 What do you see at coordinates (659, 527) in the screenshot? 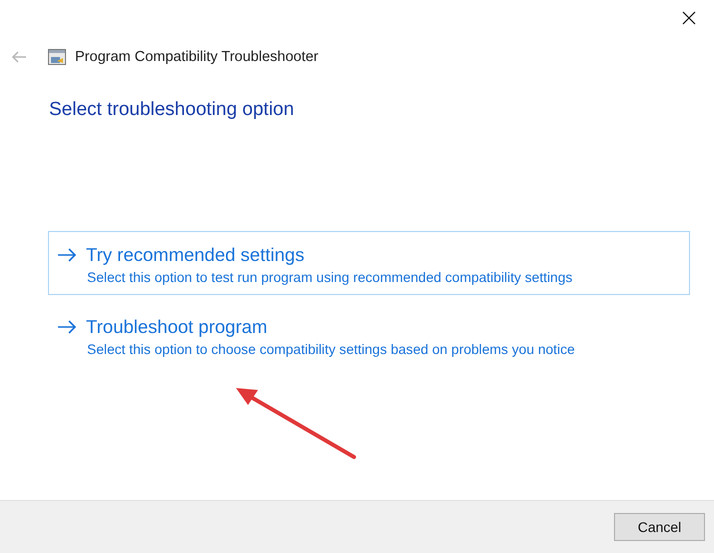
I see `cancel-button: Cancel` at bounding box center [659, 527].